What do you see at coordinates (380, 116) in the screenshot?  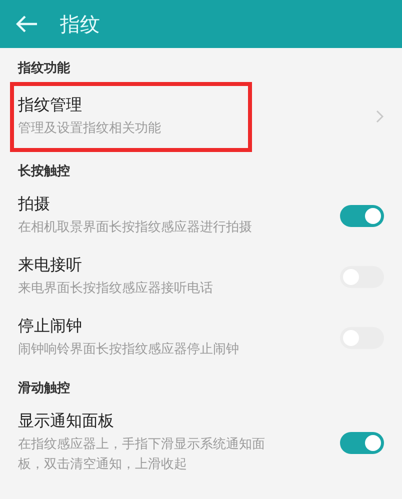 I see `chevron-right-icon` at bounding box center [380, 116].